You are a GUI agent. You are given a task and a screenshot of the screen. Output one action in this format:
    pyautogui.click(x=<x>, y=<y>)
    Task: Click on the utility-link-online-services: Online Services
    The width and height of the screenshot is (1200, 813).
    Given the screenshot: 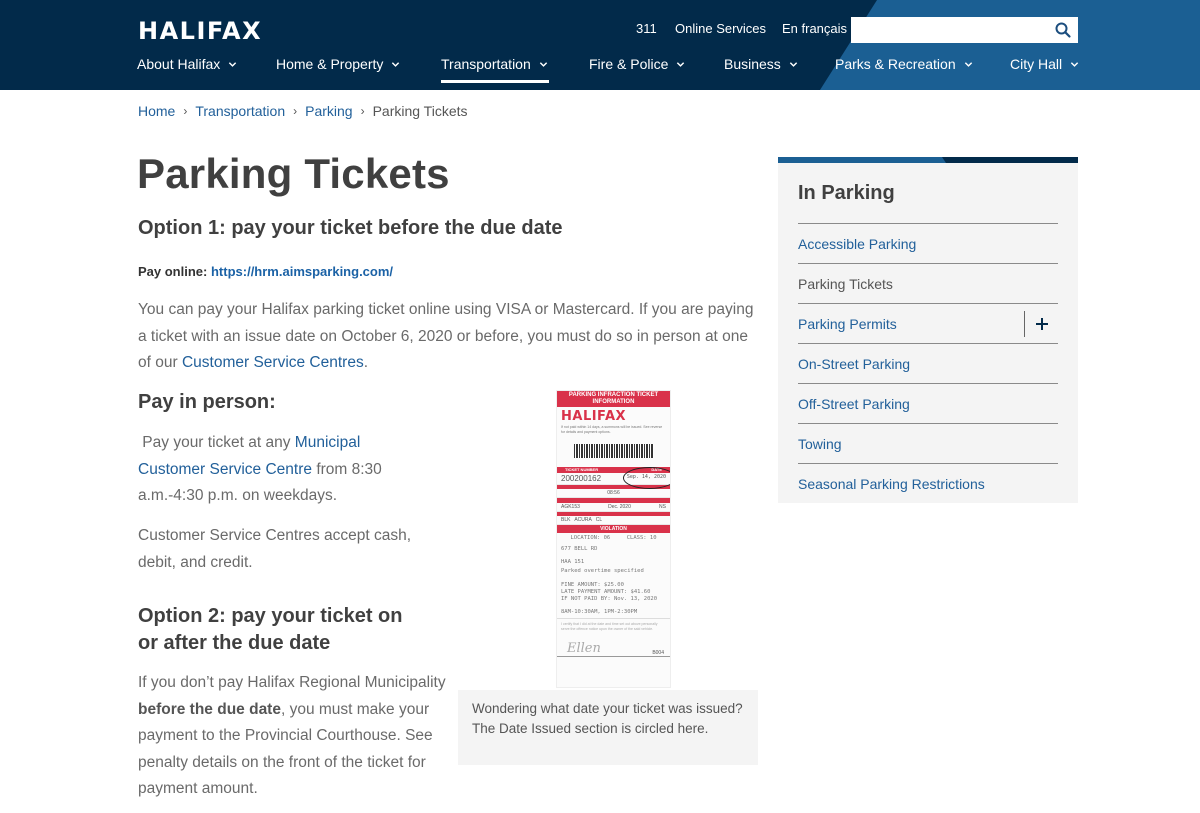 What is the action you would take?
    pyautogui.click(x=720, y=28)
    